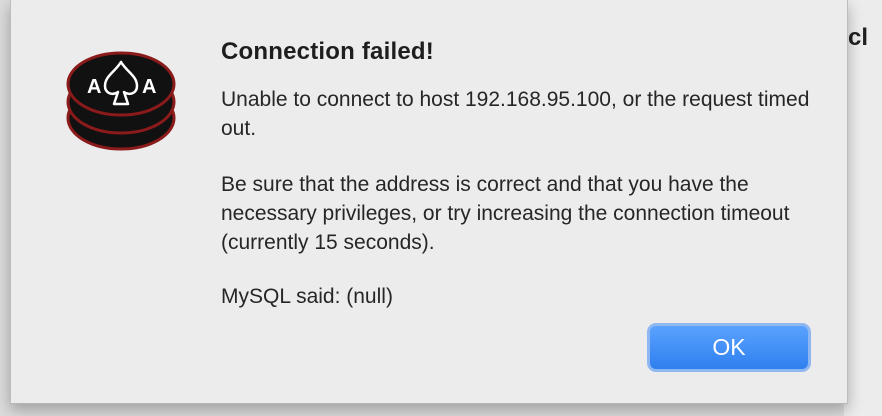 This screenshot has width=882, height=416. Describe the element at coordinates (121, 98) in the screenshot. I see `poker-chip-ace-icon: A A` at that location.